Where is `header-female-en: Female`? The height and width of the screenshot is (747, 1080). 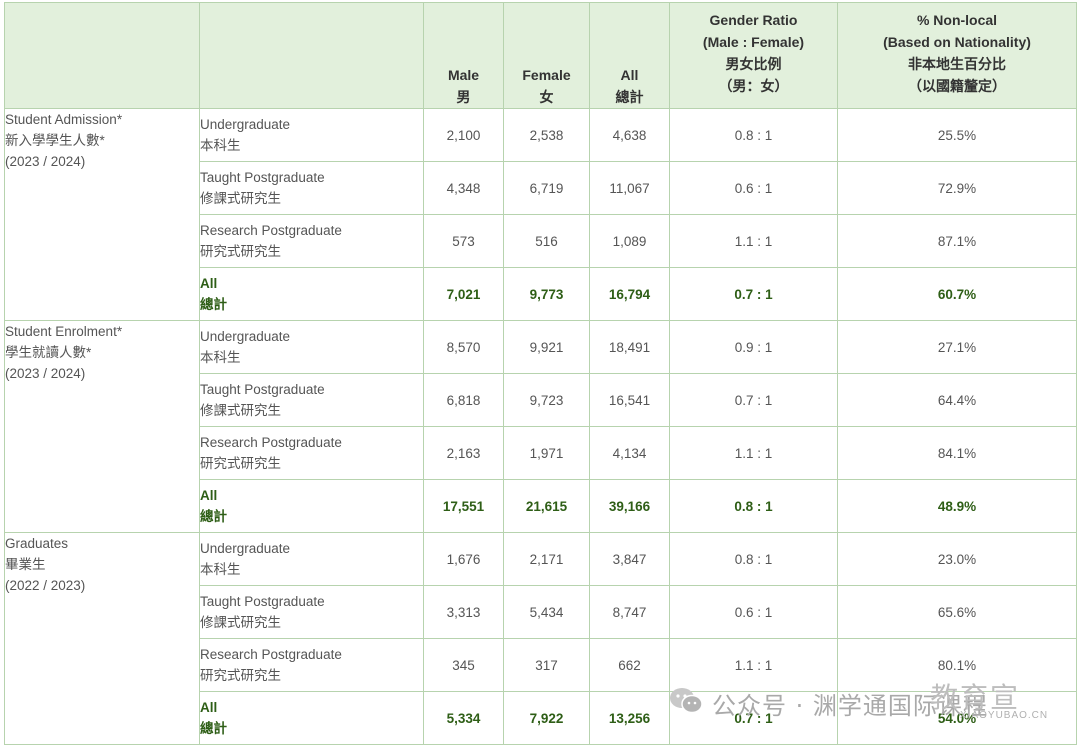
header-female-en: Female is located at coordinates (546, 75).